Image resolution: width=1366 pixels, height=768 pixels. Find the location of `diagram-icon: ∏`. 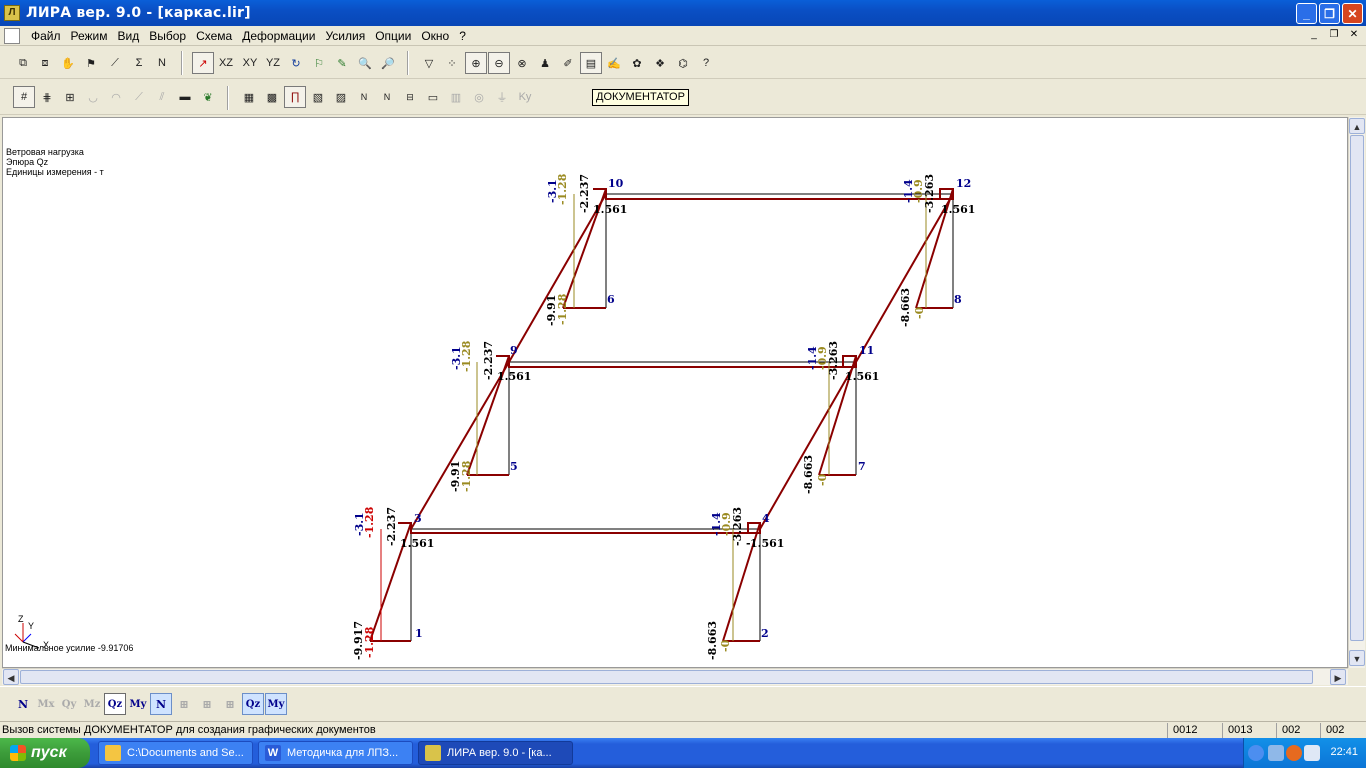

diagram-icon: ∏ is located at coordinates (295, 97).